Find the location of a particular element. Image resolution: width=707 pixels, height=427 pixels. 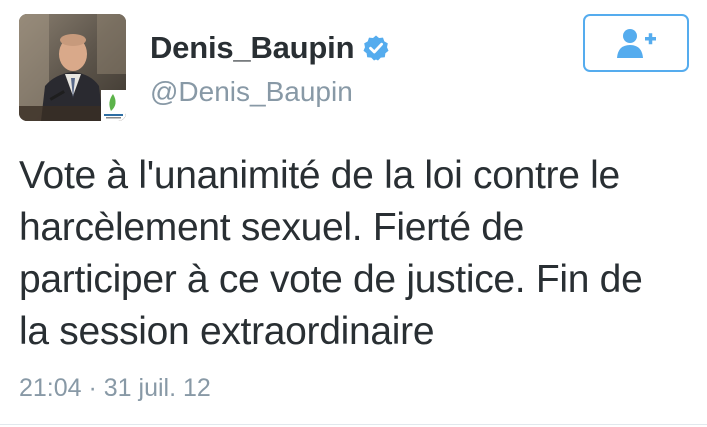

user-handle: @Denis_Baupin is located at coordinates (251, 92).